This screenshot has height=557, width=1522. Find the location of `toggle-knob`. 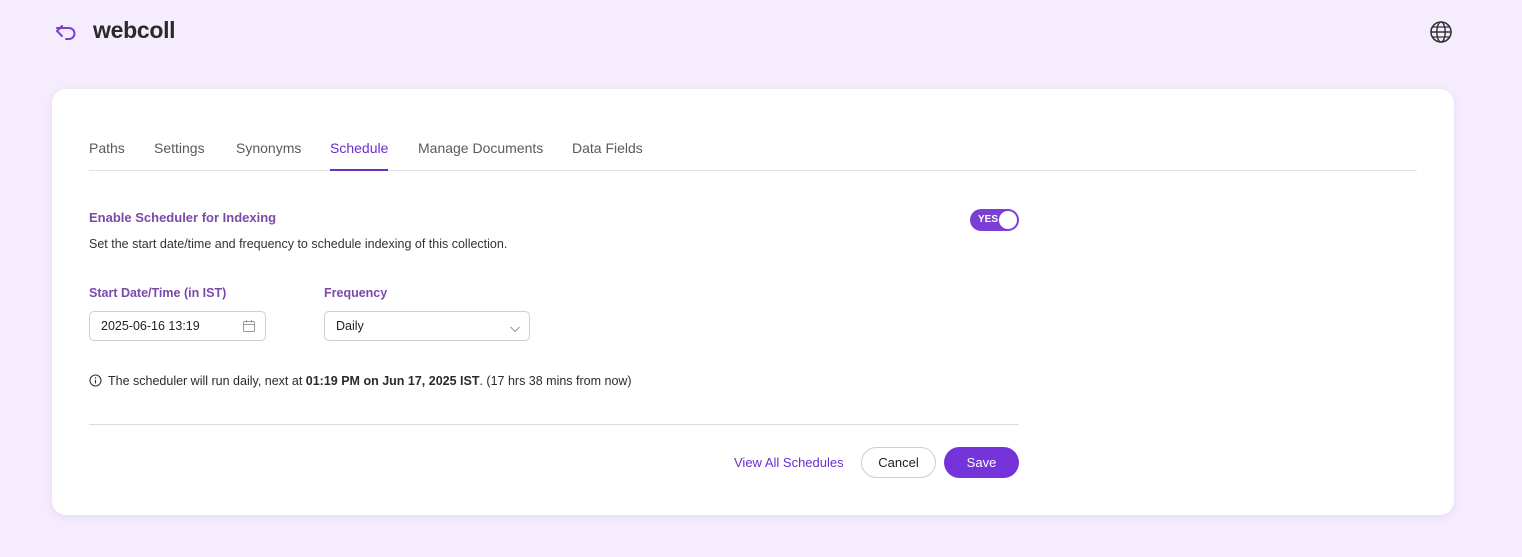

toggle-knob is located at coordinates (1008, 220).